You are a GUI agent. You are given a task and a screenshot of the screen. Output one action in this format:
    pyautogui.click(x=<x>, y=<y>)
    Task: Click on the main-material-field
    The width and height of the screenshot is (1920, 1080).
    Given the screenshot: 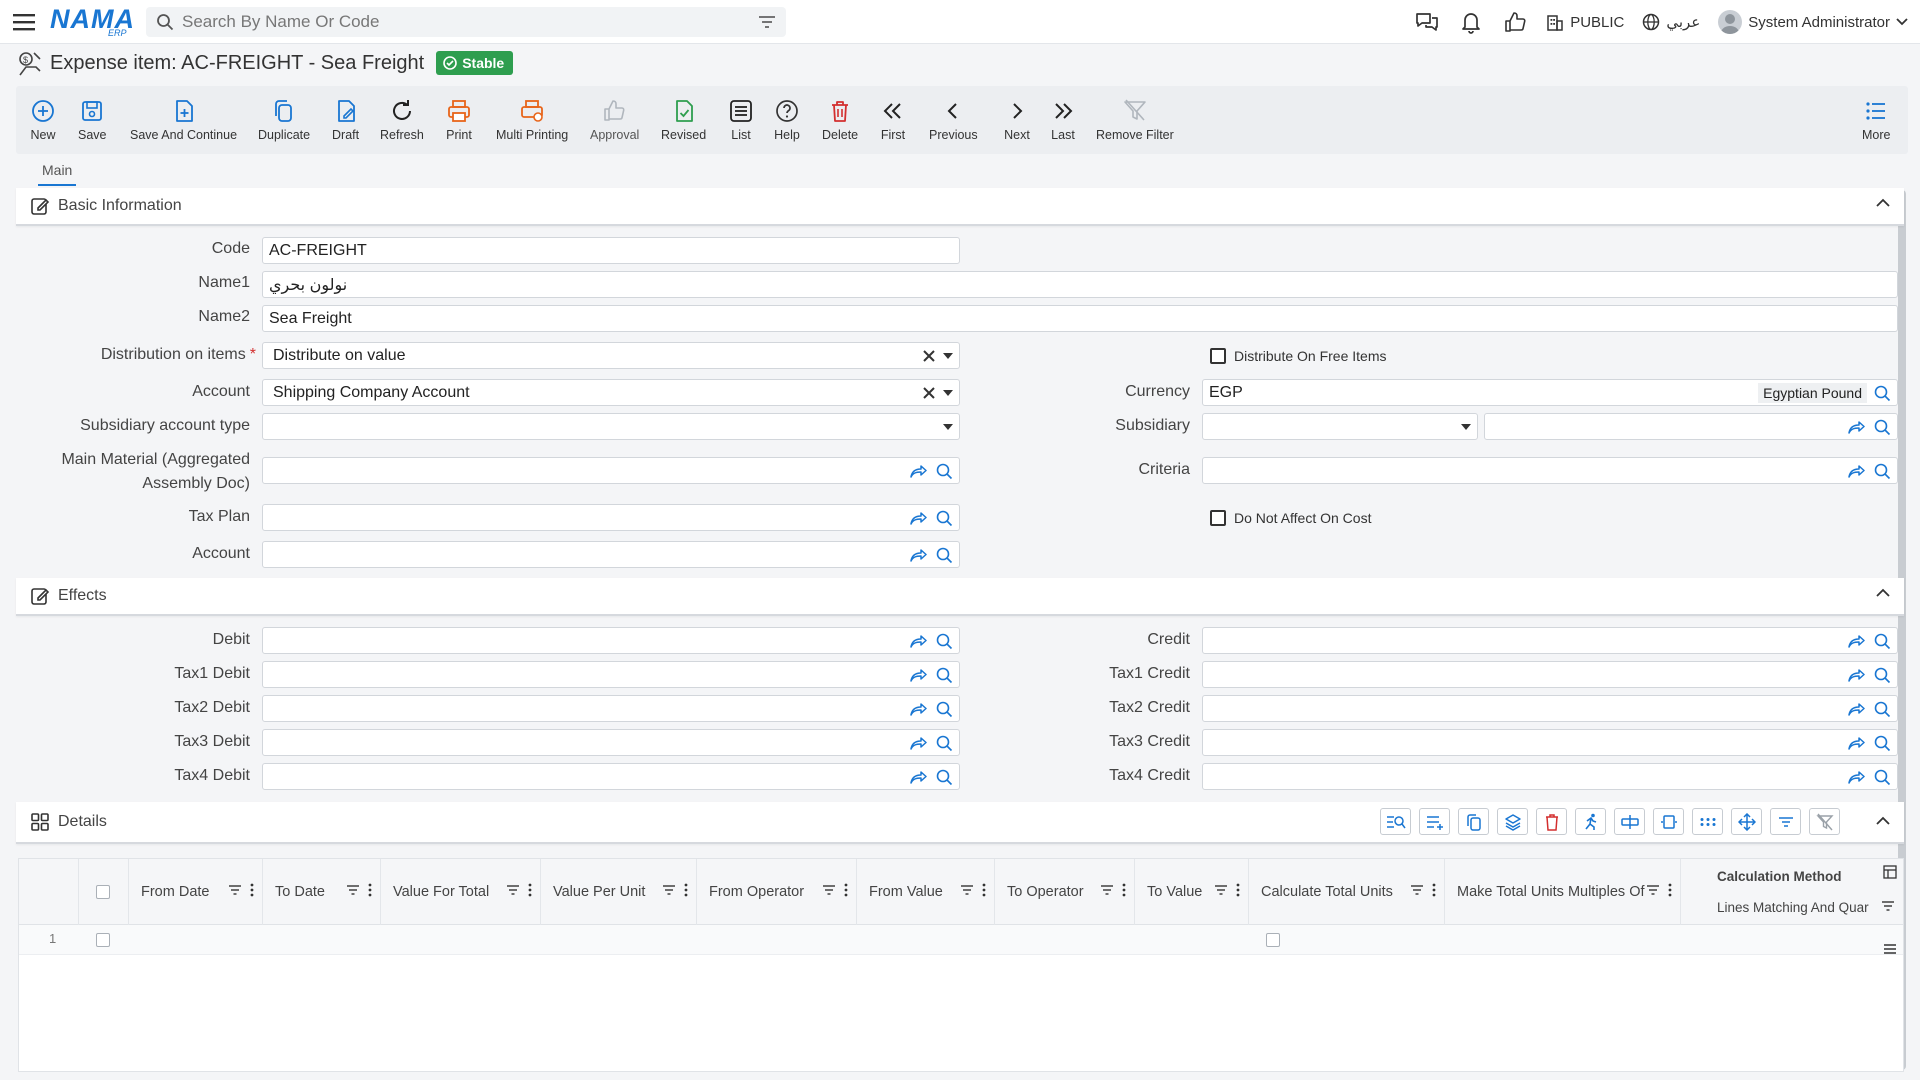 What is the action you would take?
    pyautogui.click(x=611, y=470)
    